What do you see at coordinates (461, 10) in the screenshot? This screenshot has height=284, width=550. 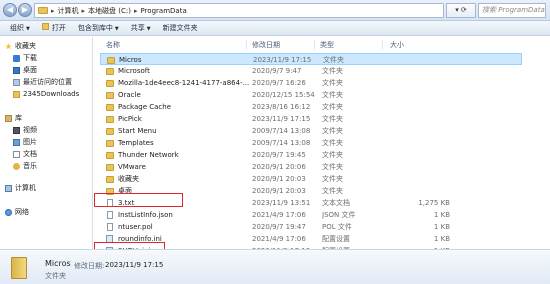 I see `refresh-button: ▾ ⟳` at bounding box center [461, 10].